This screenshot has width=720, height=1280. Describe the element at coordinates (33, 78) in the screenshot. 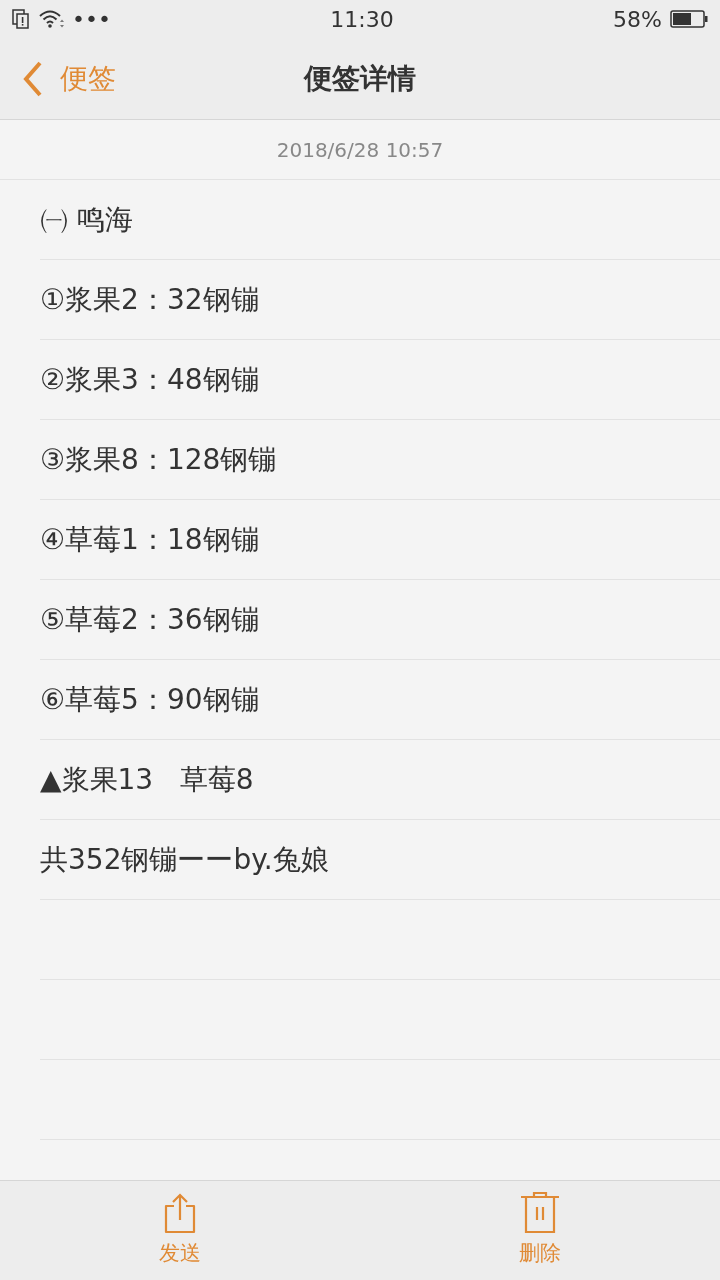

I see `back-chevron-icon` at that location.